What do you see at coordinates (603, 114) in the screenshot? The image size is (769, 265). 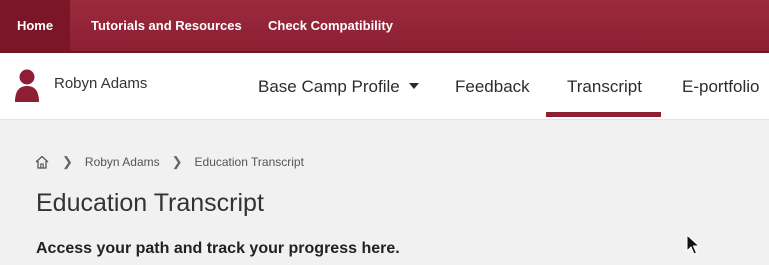 I see `active-tab-indicator` at bounding box center [603, 114].